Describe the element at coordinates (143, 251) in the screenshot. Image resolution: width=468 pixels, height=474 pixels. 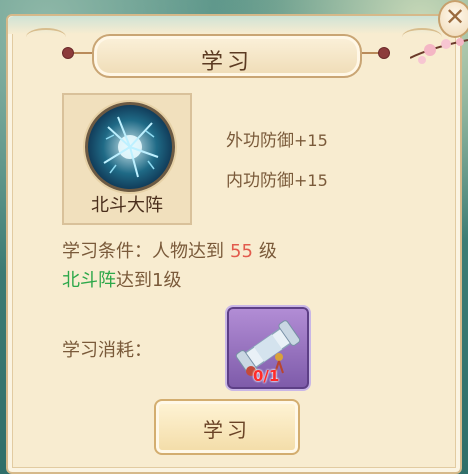
I see `requirement-prefix: 学习条件：人物达到` at that location.